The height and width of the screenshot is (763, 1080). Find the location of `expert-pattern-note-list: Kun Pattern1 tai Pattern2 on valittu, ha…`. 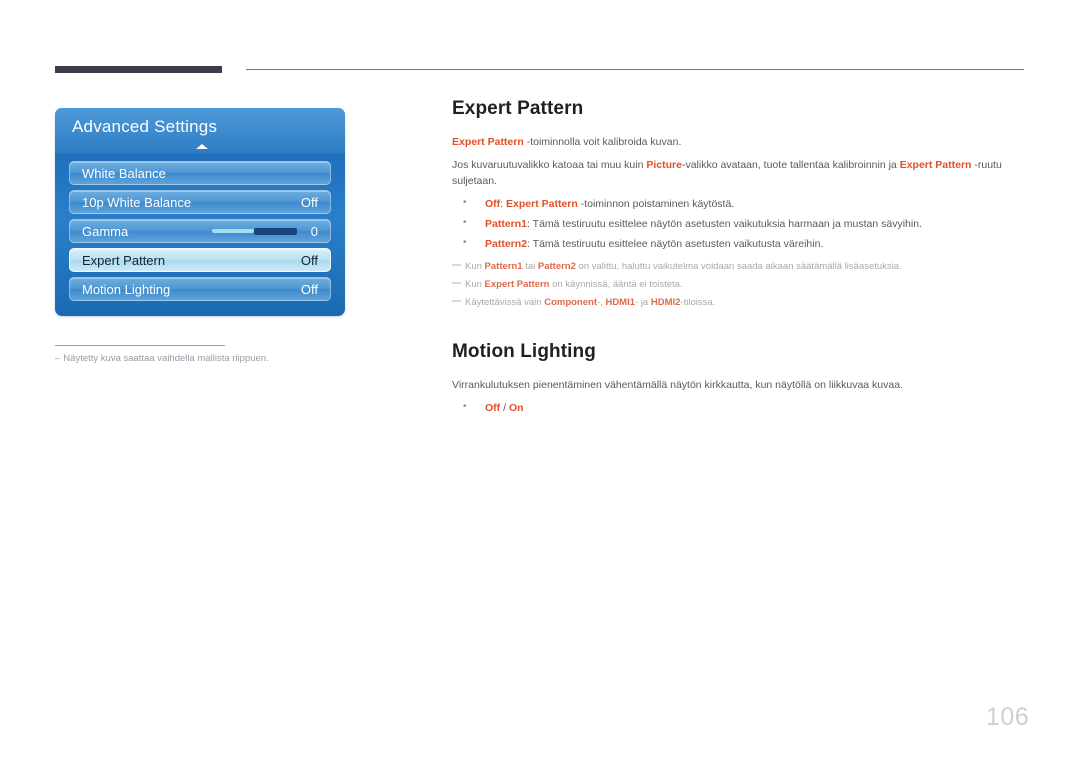

expert-pattern-note-list: Kun Pattern1 tai Pattern2 on valittu, ha… is located at coordinates (739, 284).